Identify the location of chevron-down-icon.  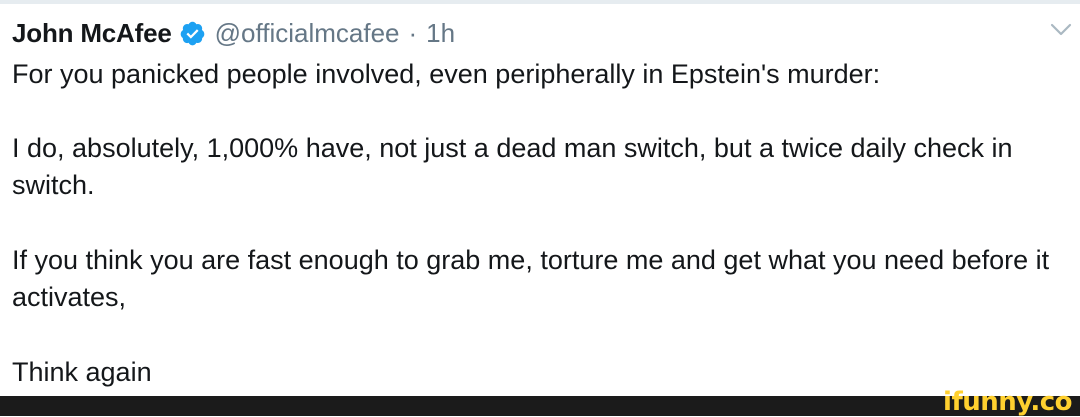
(1061, 30).